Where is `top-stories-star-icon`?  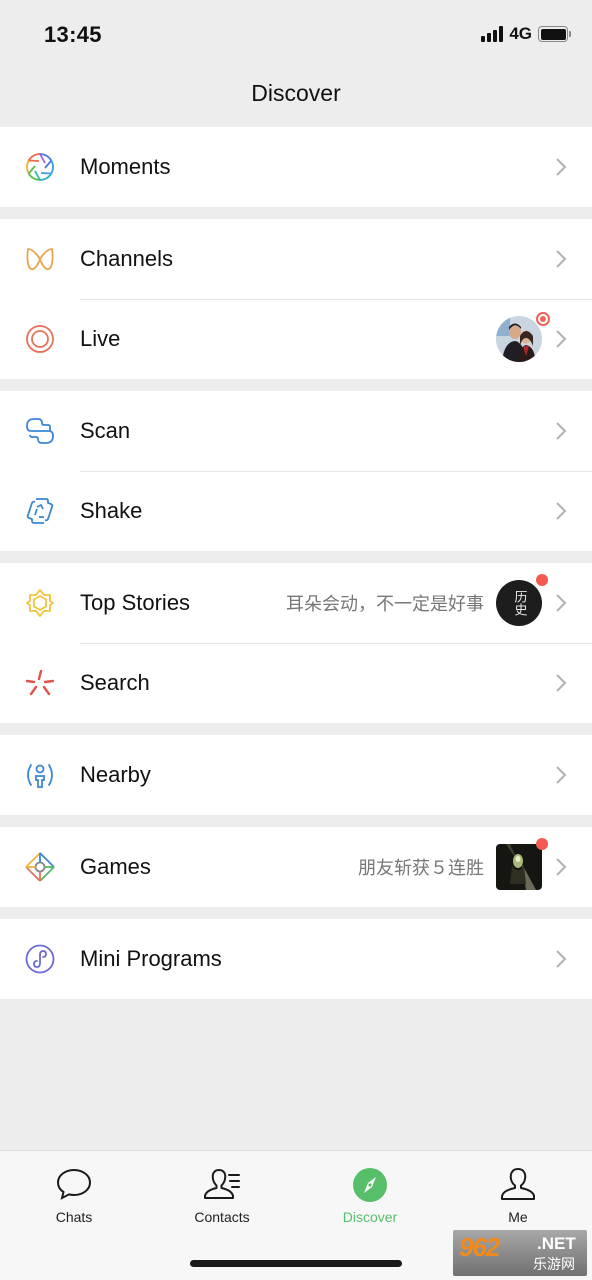
top-stories-star-icon is located at coordinates (40, 603).